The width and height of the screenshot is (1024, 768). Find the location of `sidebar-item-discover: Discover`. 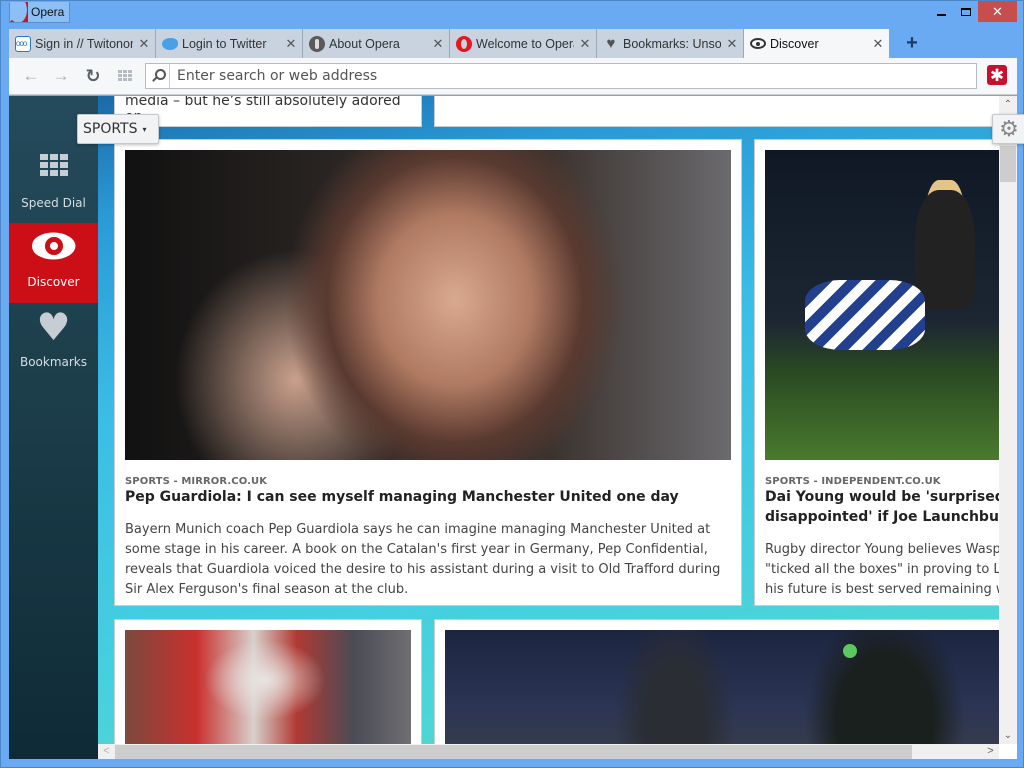

sidebar-item-discover: Discover is located at coordinates (53, 263).